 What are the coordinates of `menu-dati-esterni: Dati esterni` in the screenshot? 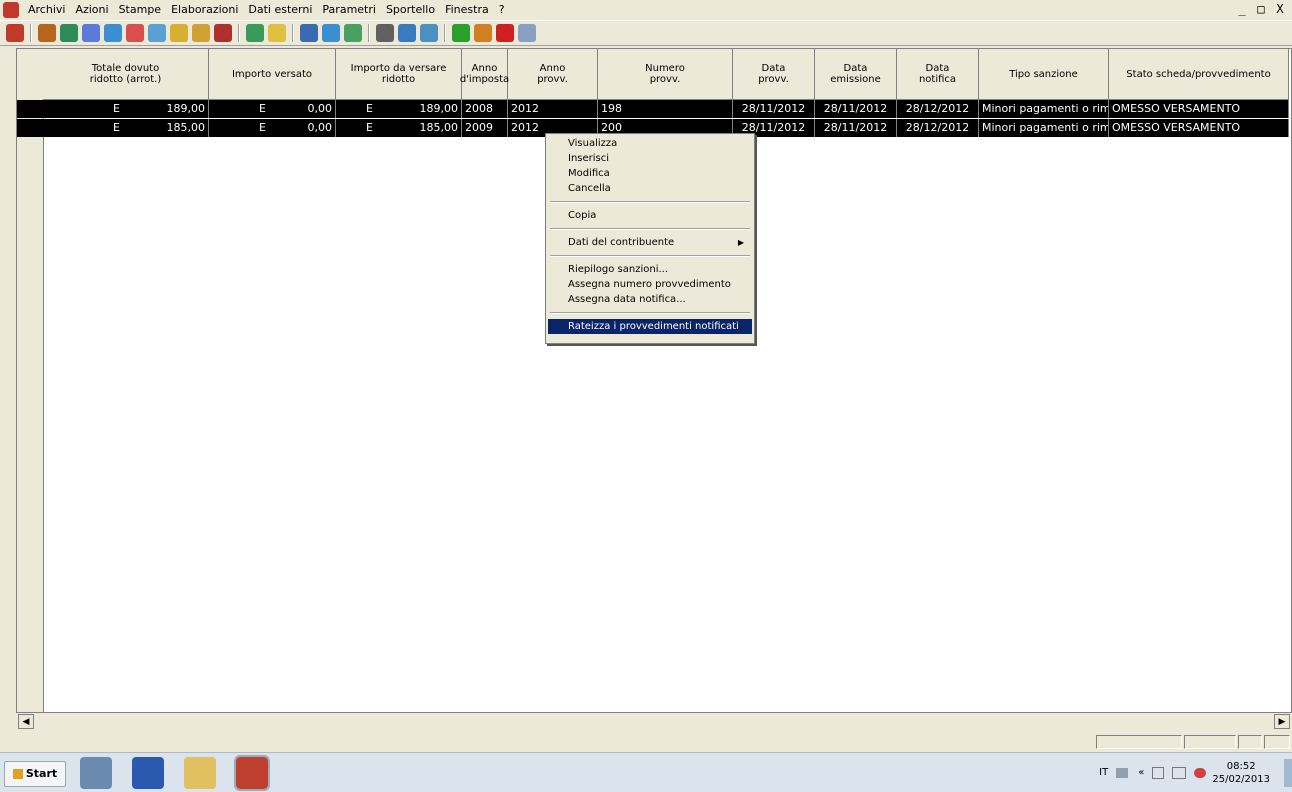 It's located at (280, 10).